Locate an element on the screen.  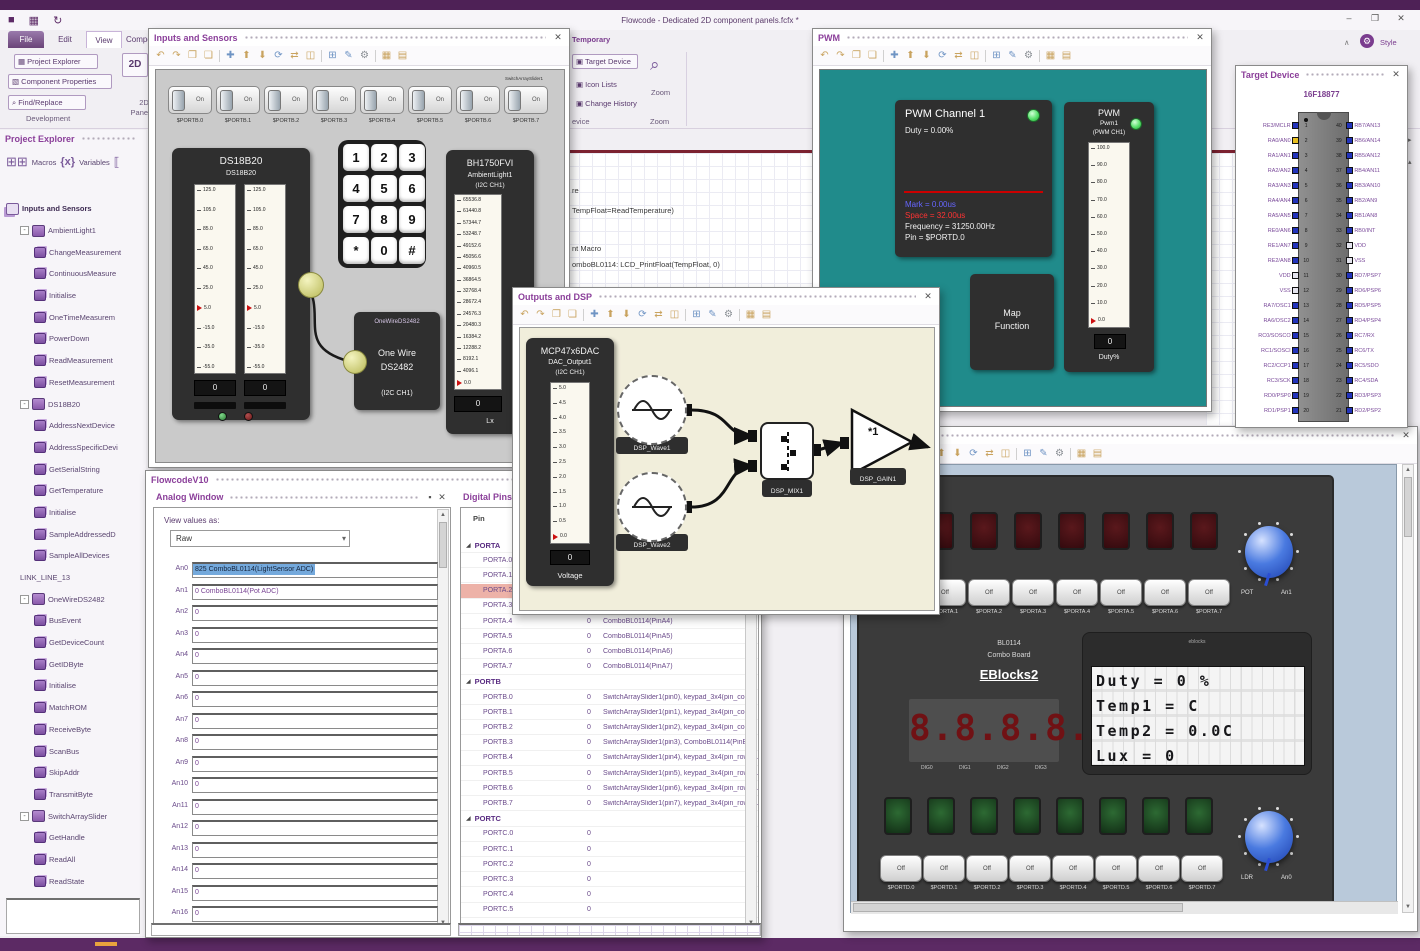
tree-item: AddressNextDevice is located at coordinates (75, 426).